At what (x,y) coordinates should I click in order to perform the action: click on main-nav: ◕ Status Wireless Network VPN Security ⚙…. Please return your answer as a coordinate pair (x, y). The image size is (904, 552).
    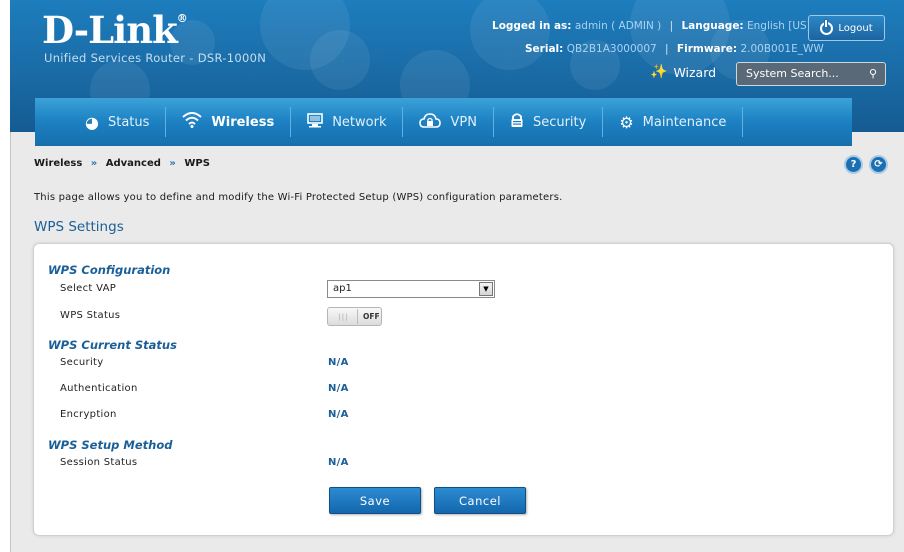
    Looking at the image, I should click on (443, 122).